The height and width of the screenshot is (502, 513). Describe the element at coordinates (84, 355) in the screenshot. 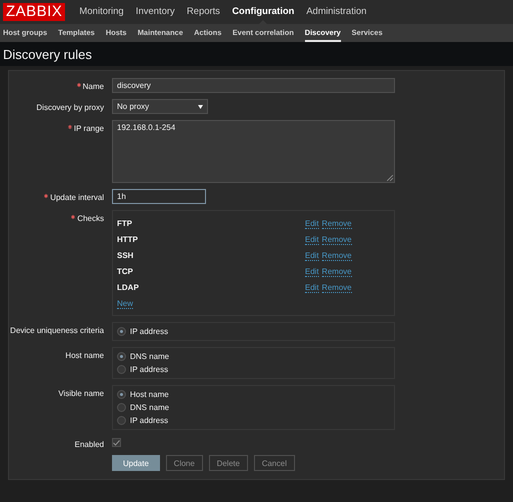

I see `field-label: Host name` at that location.